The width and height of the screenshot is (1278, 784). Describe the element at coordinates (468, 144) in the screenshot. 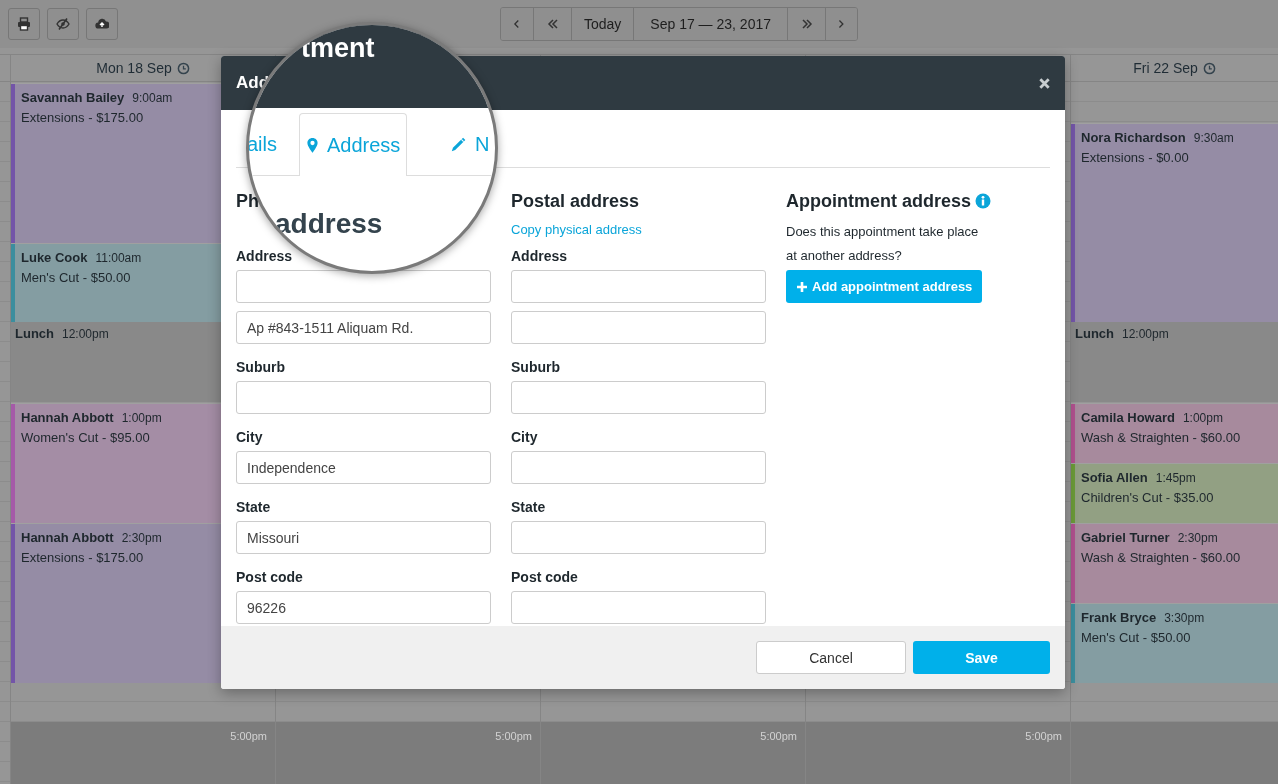

I see `tab: N` at that location.